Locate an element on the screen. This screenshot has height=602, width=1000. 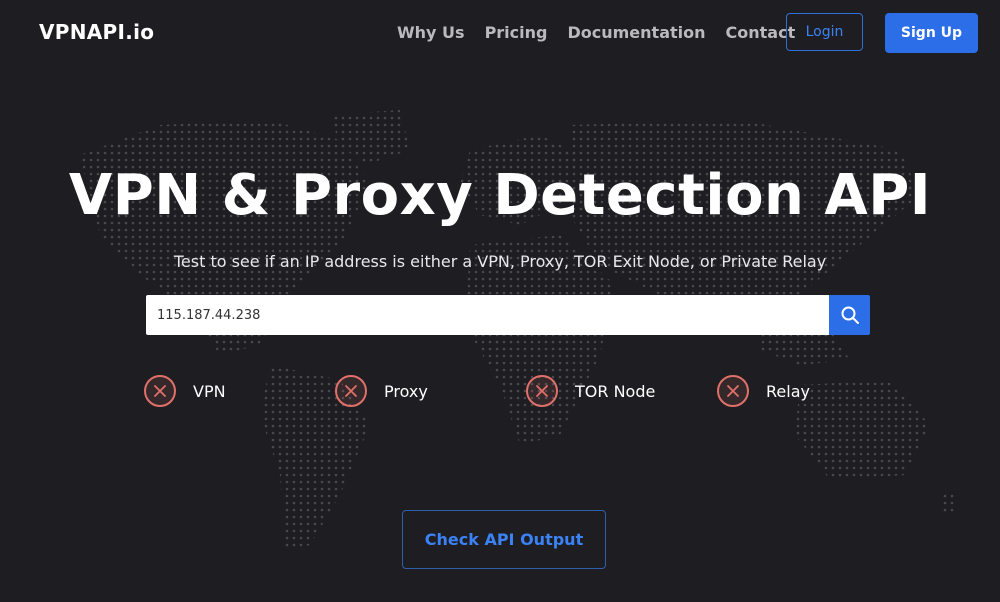
ip-address-input is located at coordinates (487, 315).